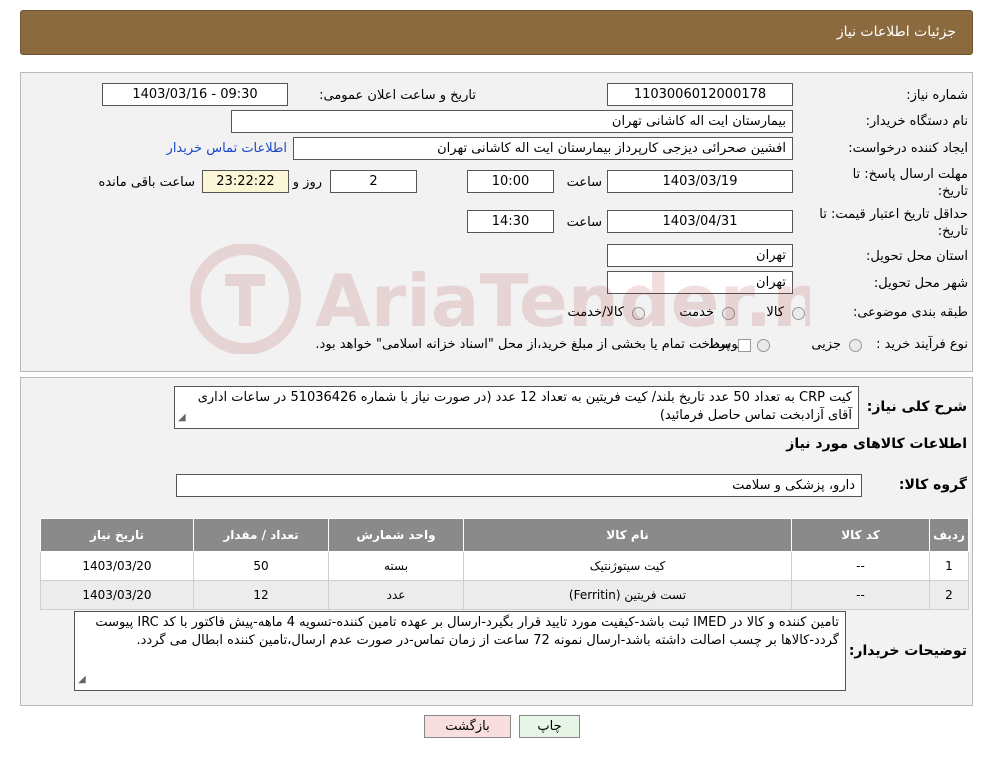  What do you see at coordinates (584, 182) in the screenshot?
I see `deadline-time-label: ساعت` at bounding box center [584, 182].